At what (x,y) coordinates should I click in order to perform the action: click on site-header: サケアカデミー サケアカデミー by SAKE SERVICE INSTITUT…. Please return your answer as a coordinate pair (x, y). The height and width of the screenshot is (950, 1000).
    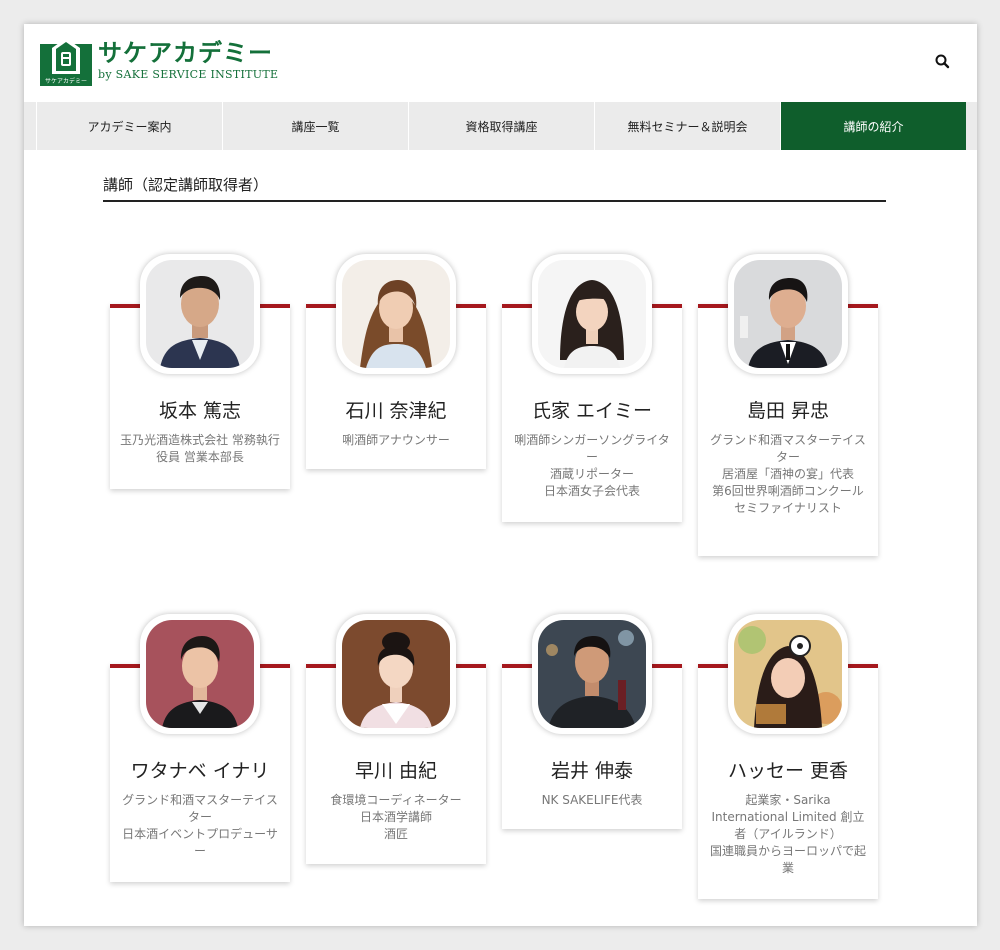
    Looking at the image, I should click on (500, 63).